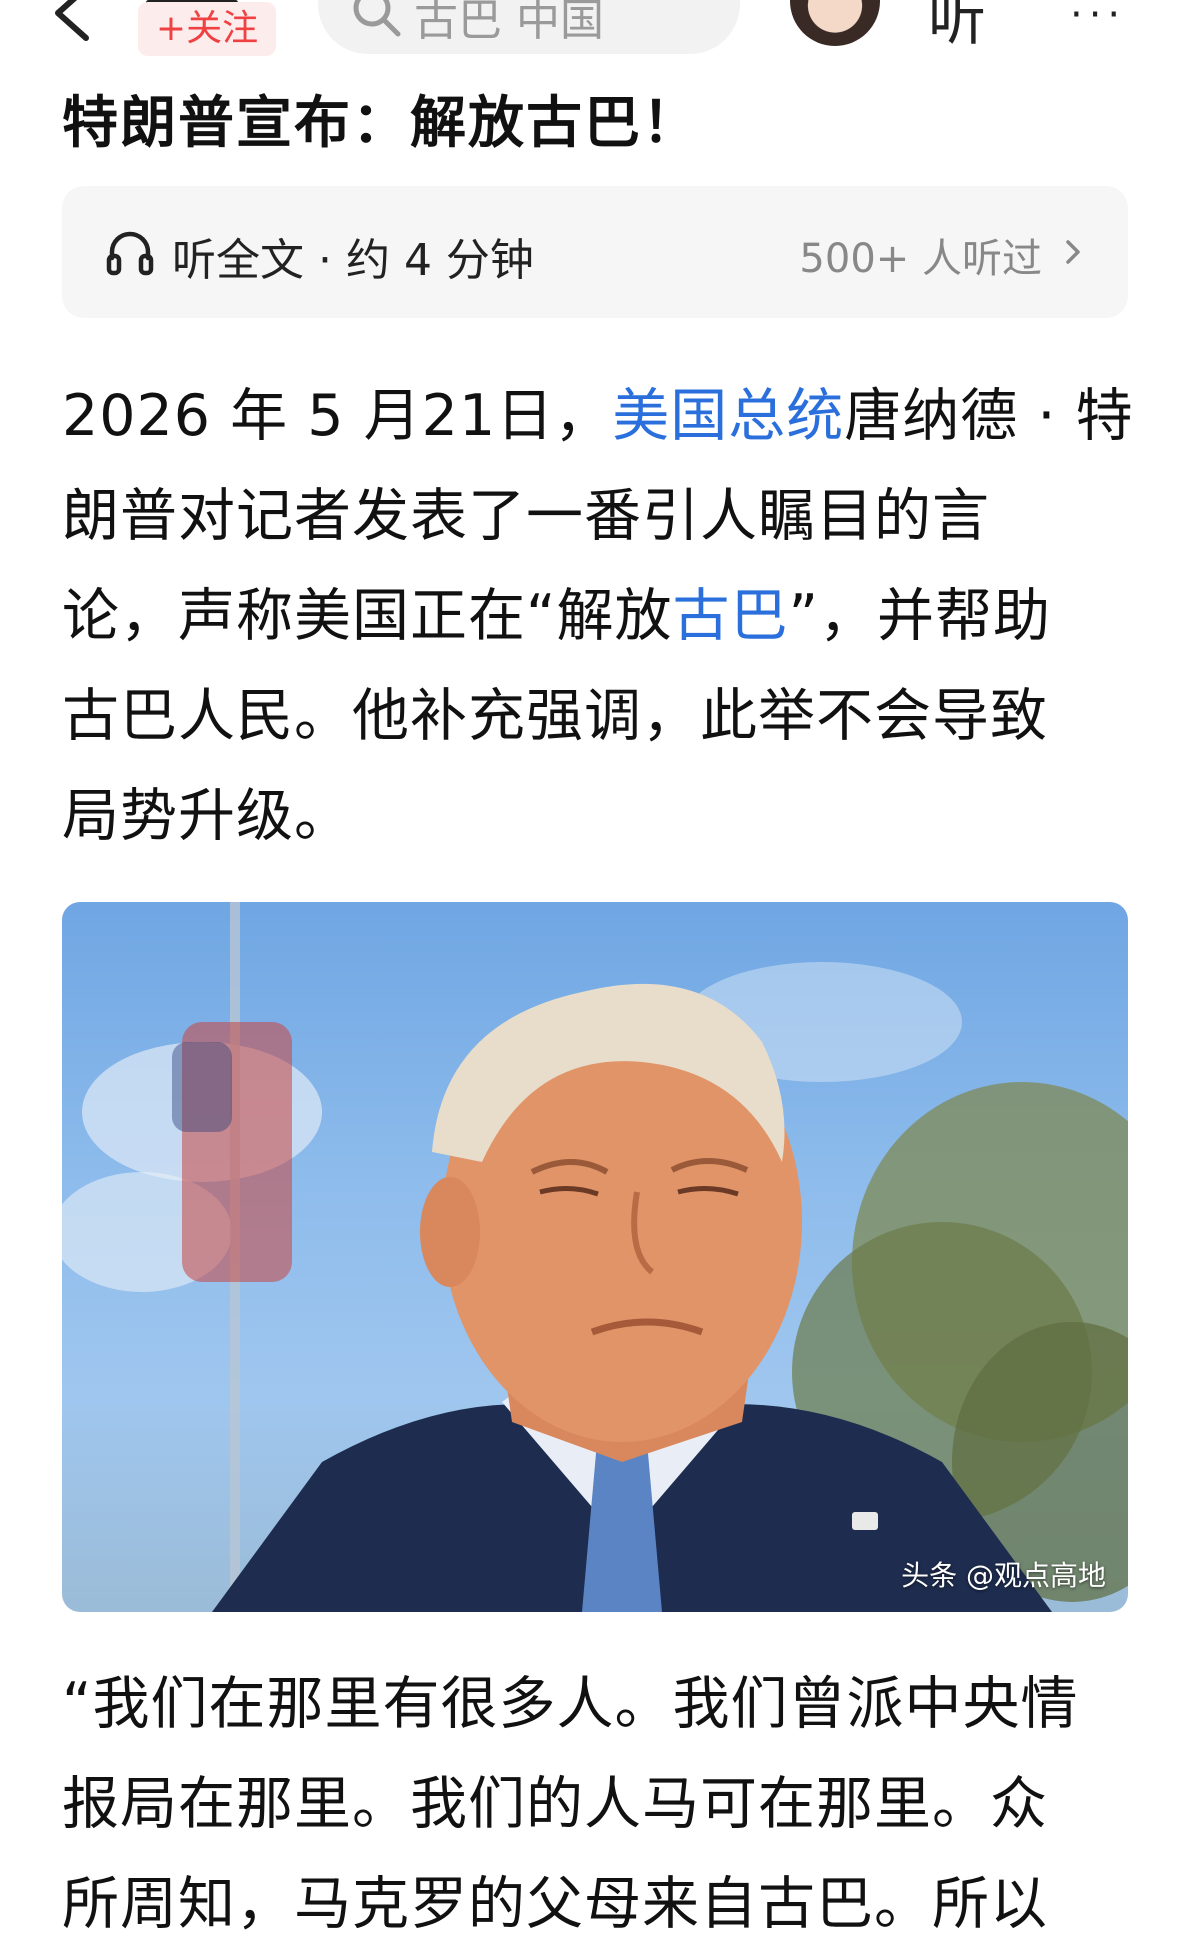  I want to click on paragraph-line: 朗普对记者发表了一番引人瞩目的言, so click(526, 516).